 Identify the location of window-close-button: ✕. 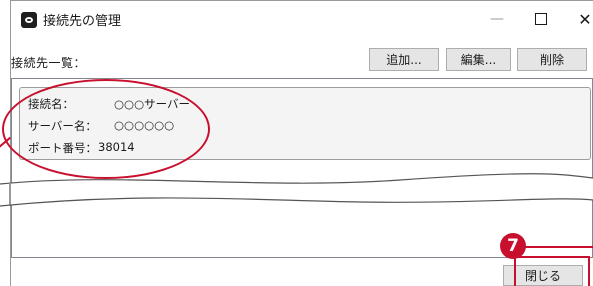
(580, 19).